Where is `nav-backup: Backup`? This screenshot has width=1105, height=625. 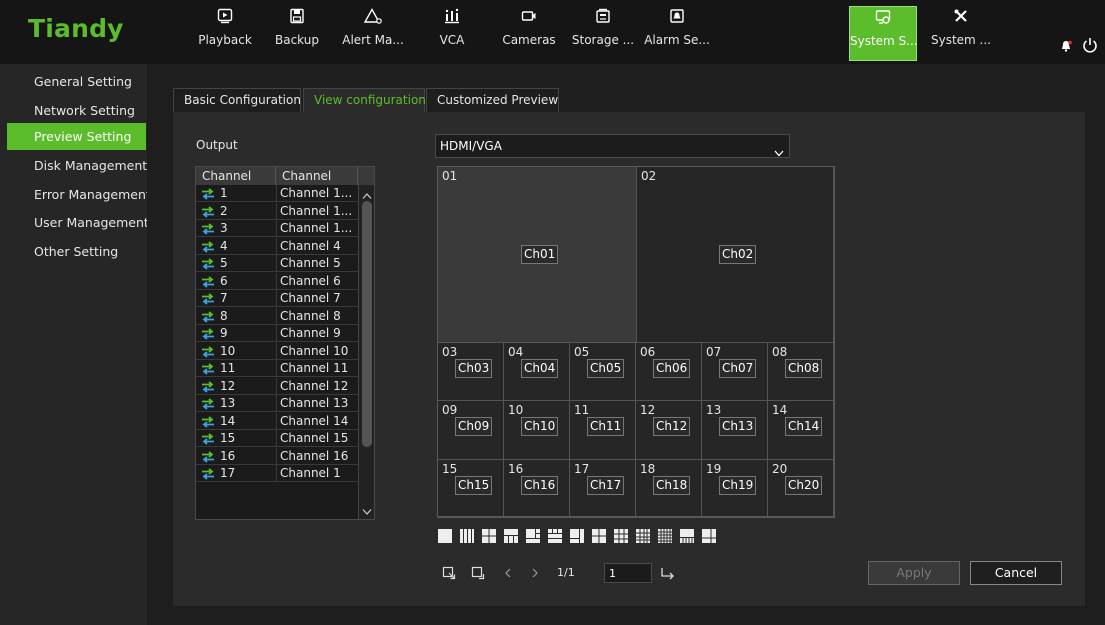 nav-backup: Backup is located at coordinates (297, 33).